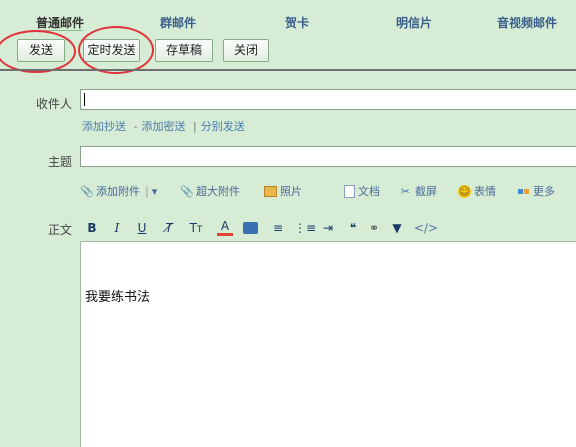 Image resolution: width=576 pixels, height=447 pixels. I want to click on body-label: 正文, so click(59, 230).